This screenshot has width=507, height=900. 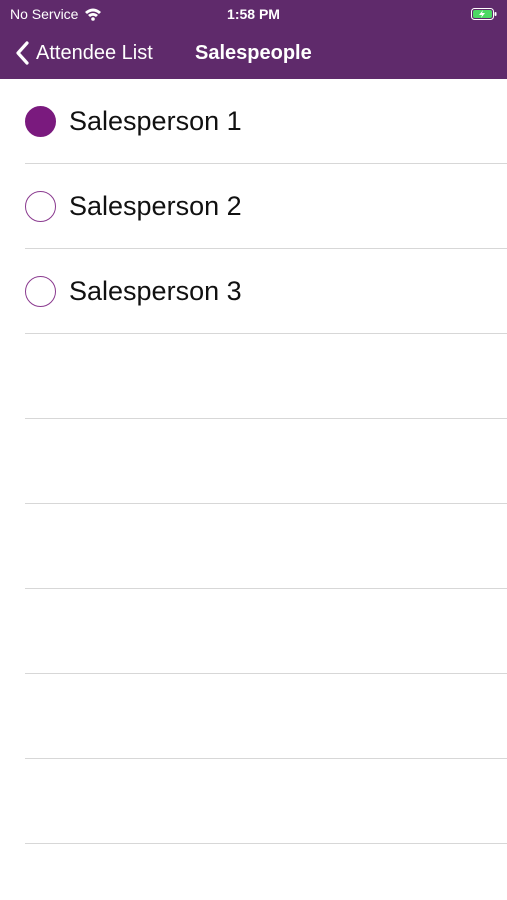 I want to click on status-bar: No Service 1:58 PM, so click(x=253, y=14).